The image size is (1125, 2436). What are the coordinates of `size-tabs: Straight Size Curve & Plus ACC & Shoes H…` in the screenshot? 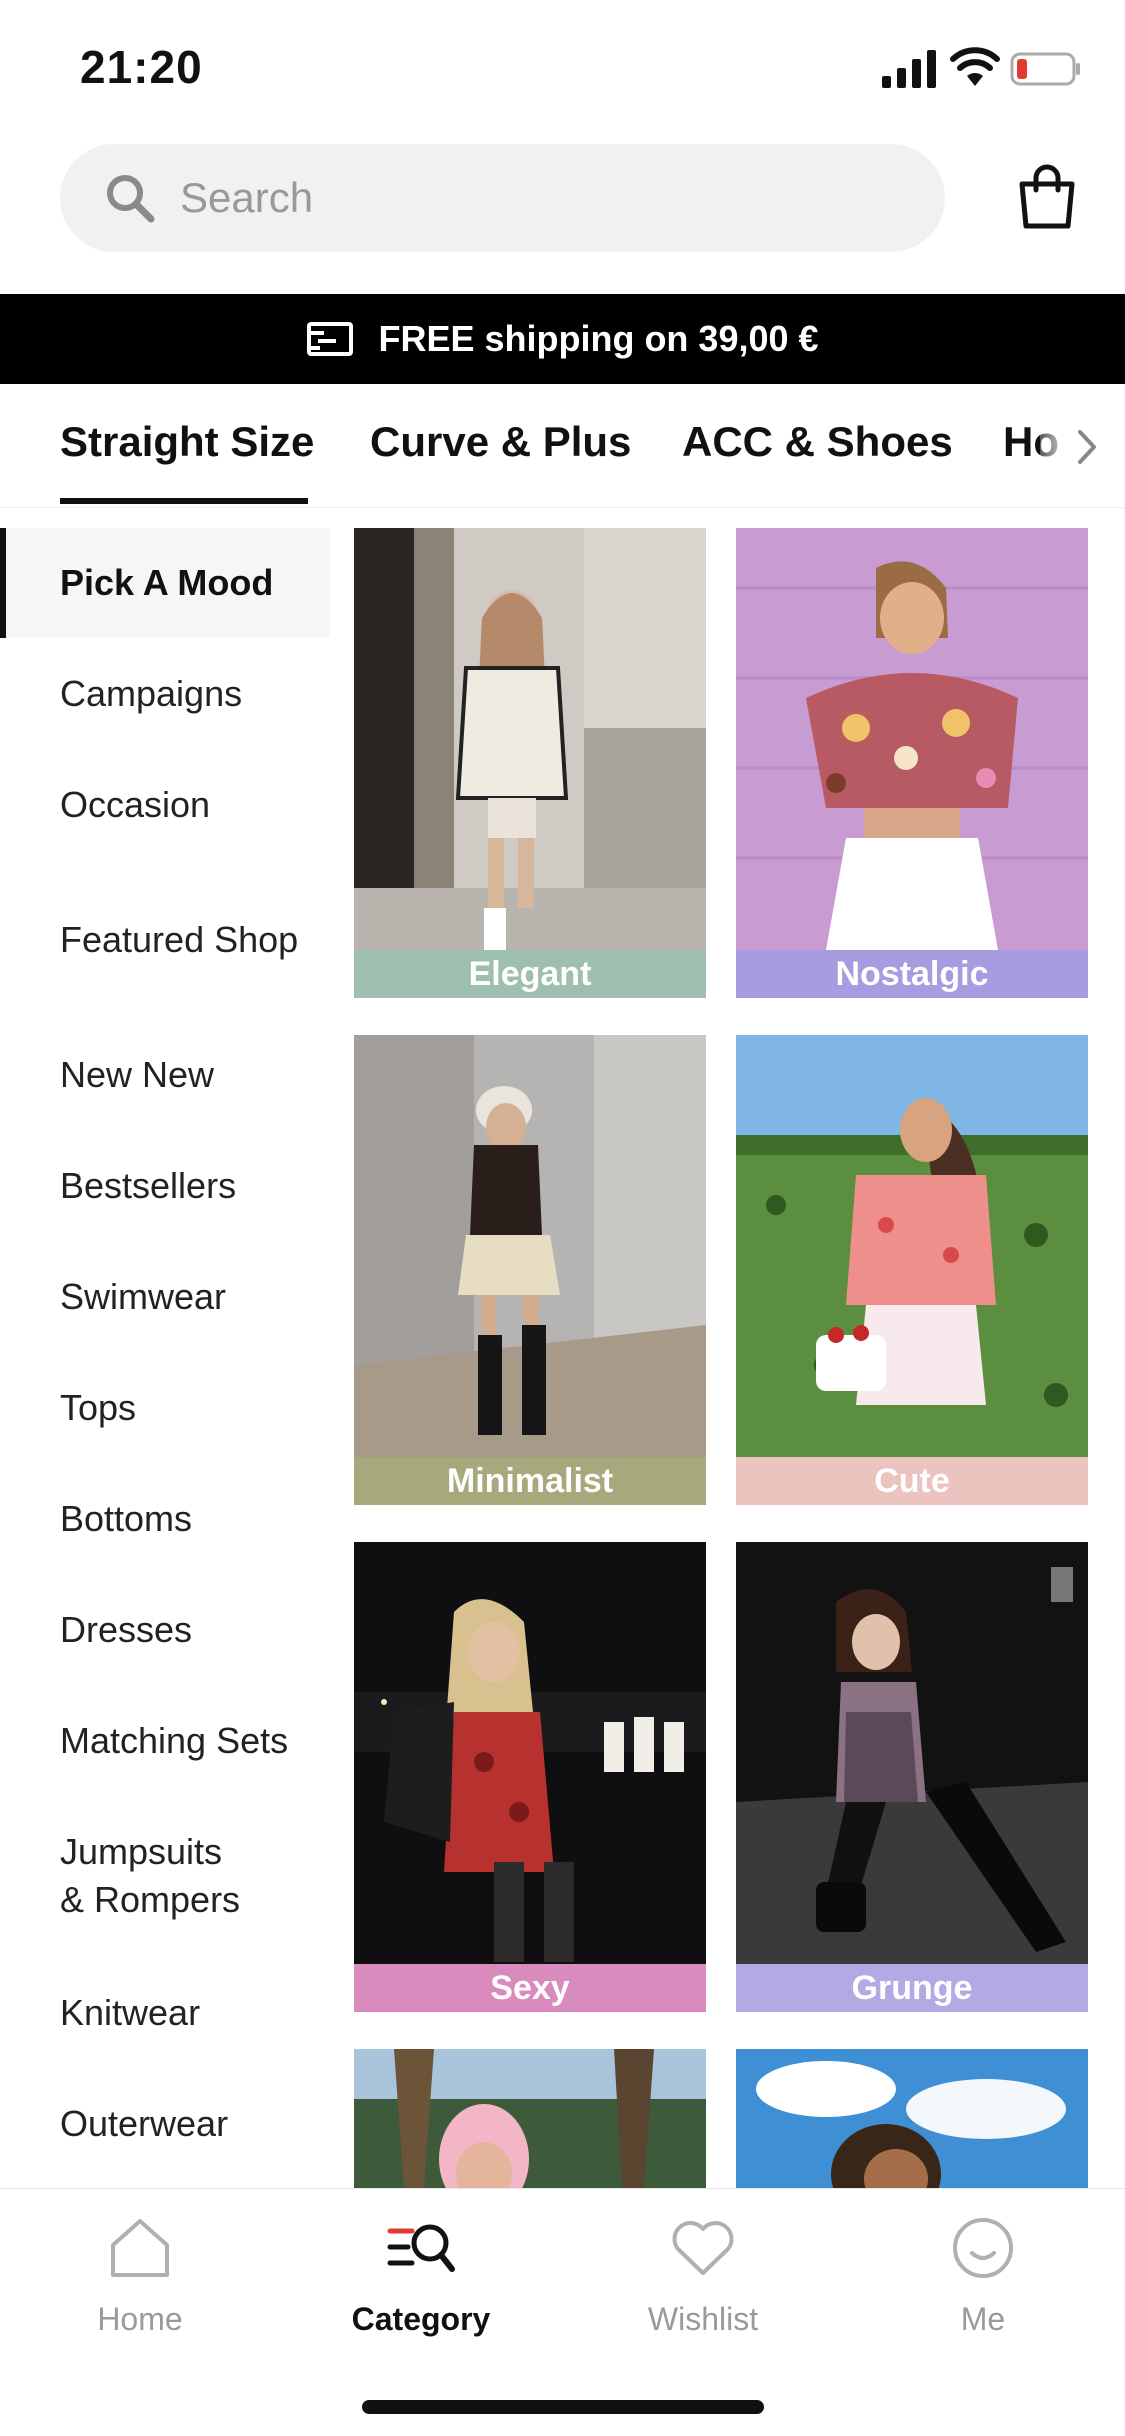 It's located at (562, 446).